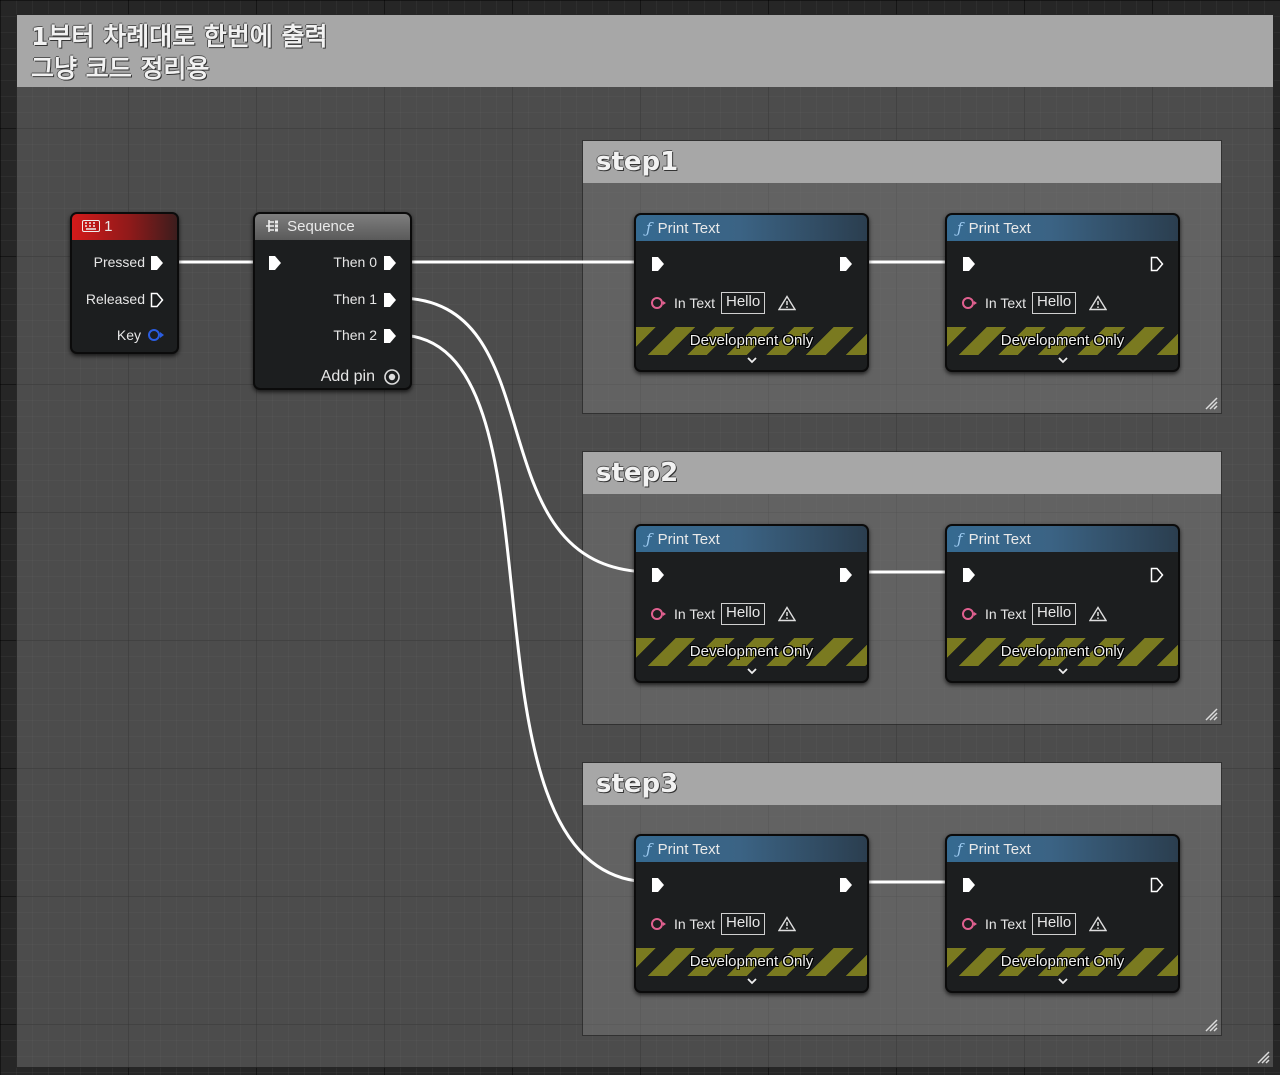 The image size is (1280, 1075). What do you see at coordinates (348, 377) in the screenshot?
I see `add-pin-label: Add pin` at bounding box center [348, 377].